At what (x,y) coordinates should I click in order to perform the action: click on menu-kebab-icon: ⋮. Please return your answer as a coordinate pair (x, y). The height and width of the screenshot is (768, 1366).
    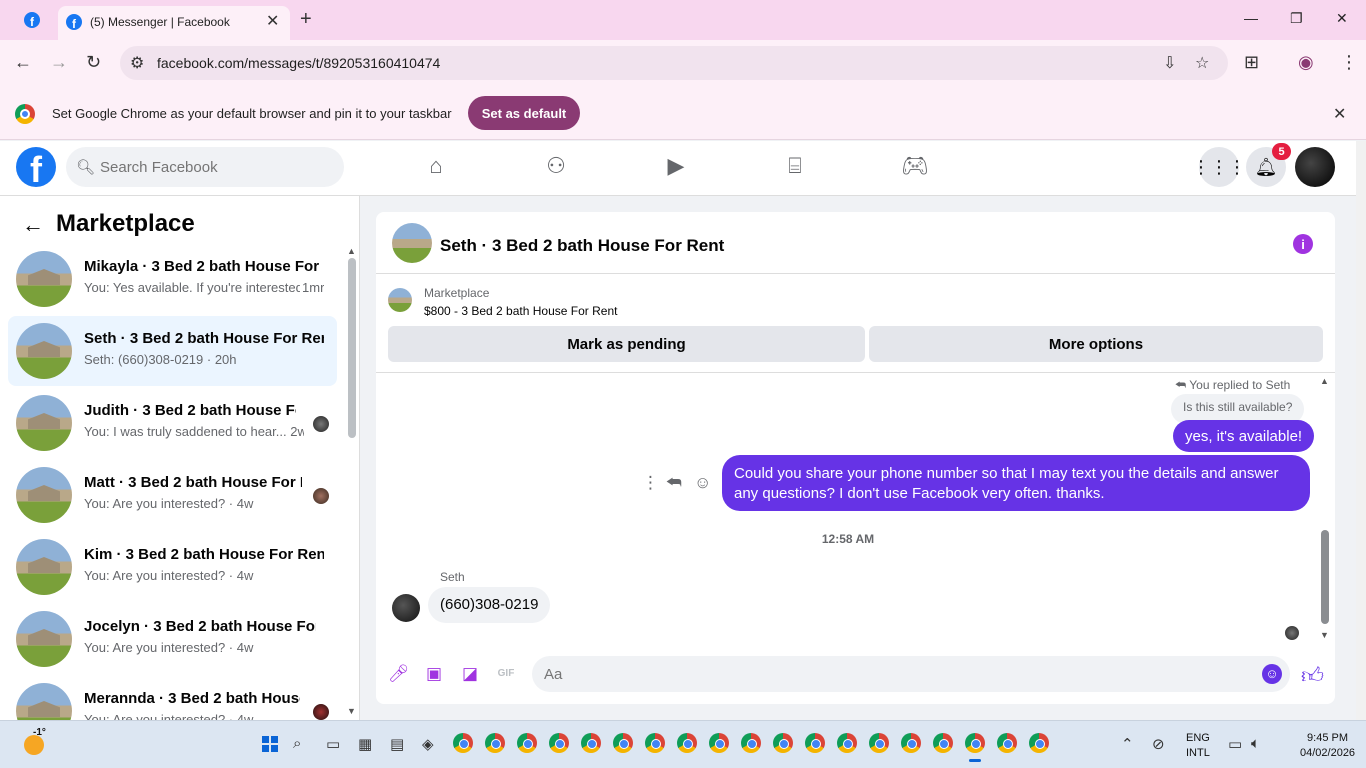
    Looking at the image, I should click on (1349, 62).